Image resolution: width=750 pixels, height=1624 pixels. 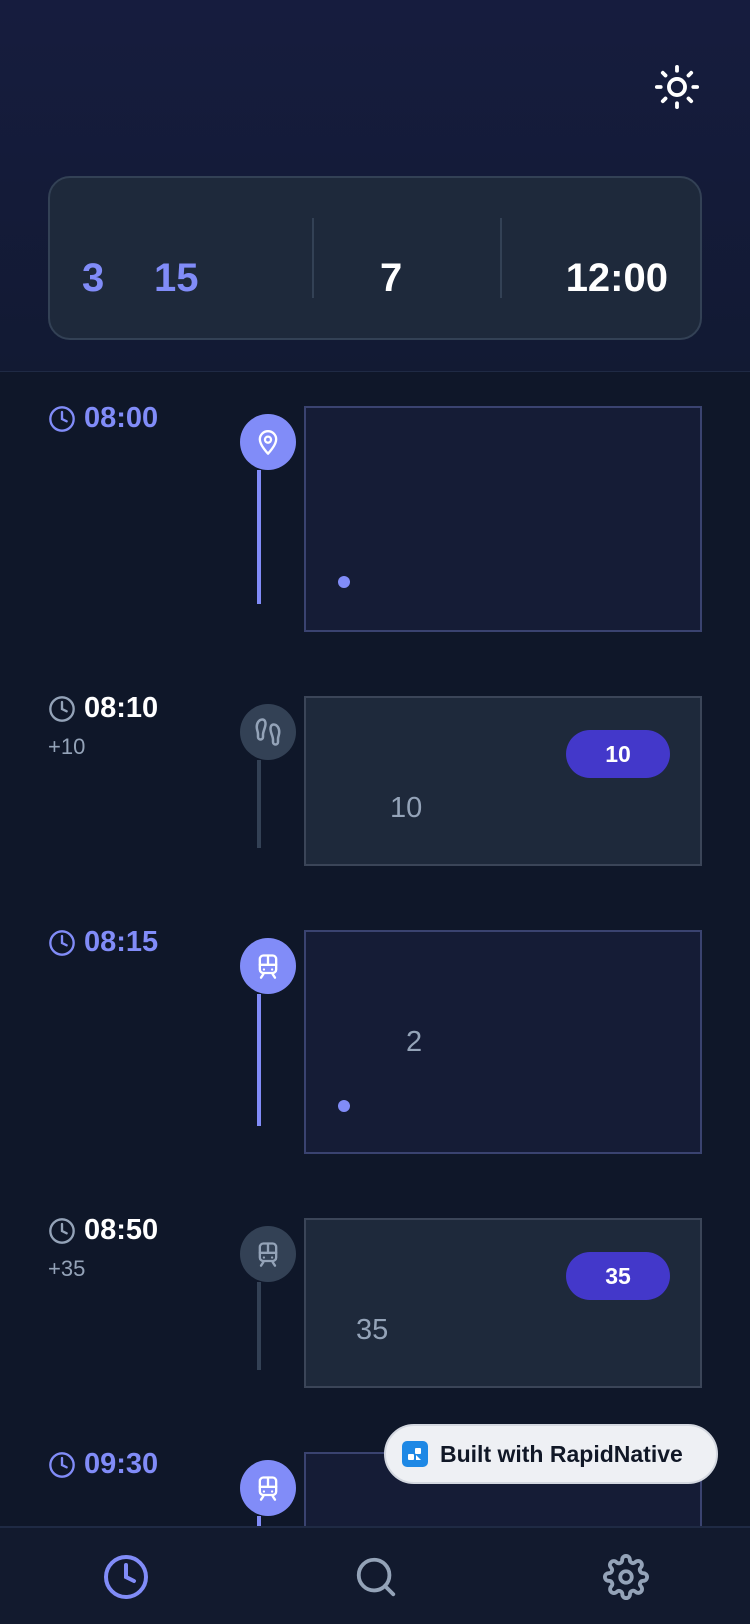 What do you see at coordinates (121, 1230) in the screenshot?
I see `stop-time: 08:50` at bounding box center [121, 1230].